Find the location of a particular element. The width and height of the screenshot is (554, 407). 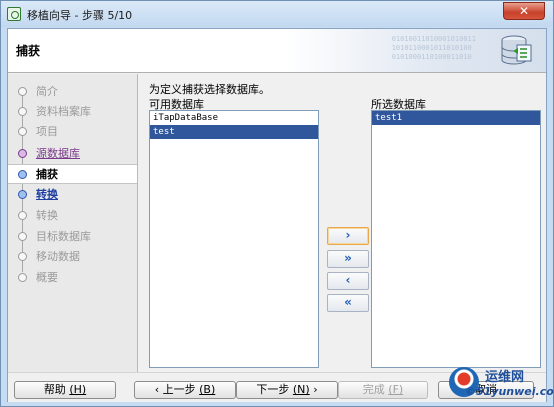

help-button: 帮助 (H) is located at coordinates (65, 390).